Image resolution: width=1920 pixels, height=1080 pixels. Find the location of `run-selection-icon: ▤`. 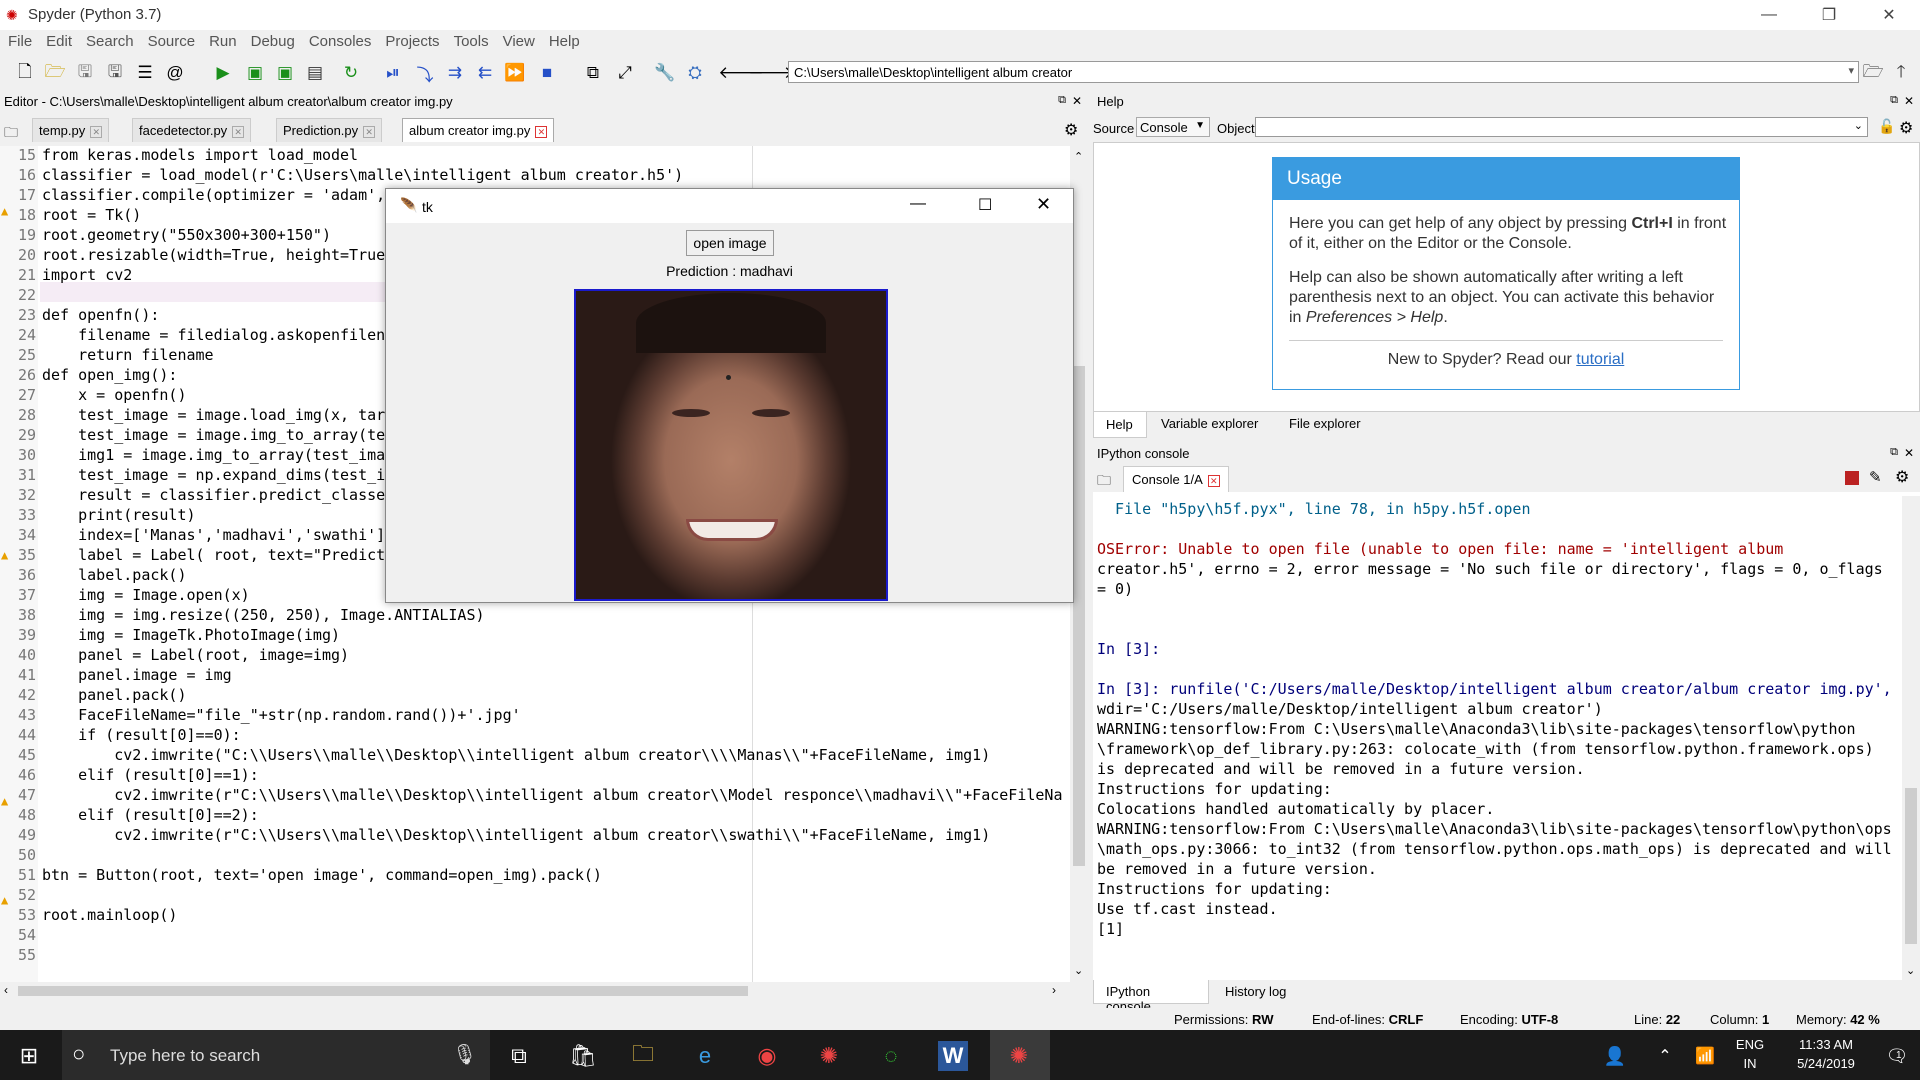

run-selection-icon: ▤ is located at coordinates (315, 73).